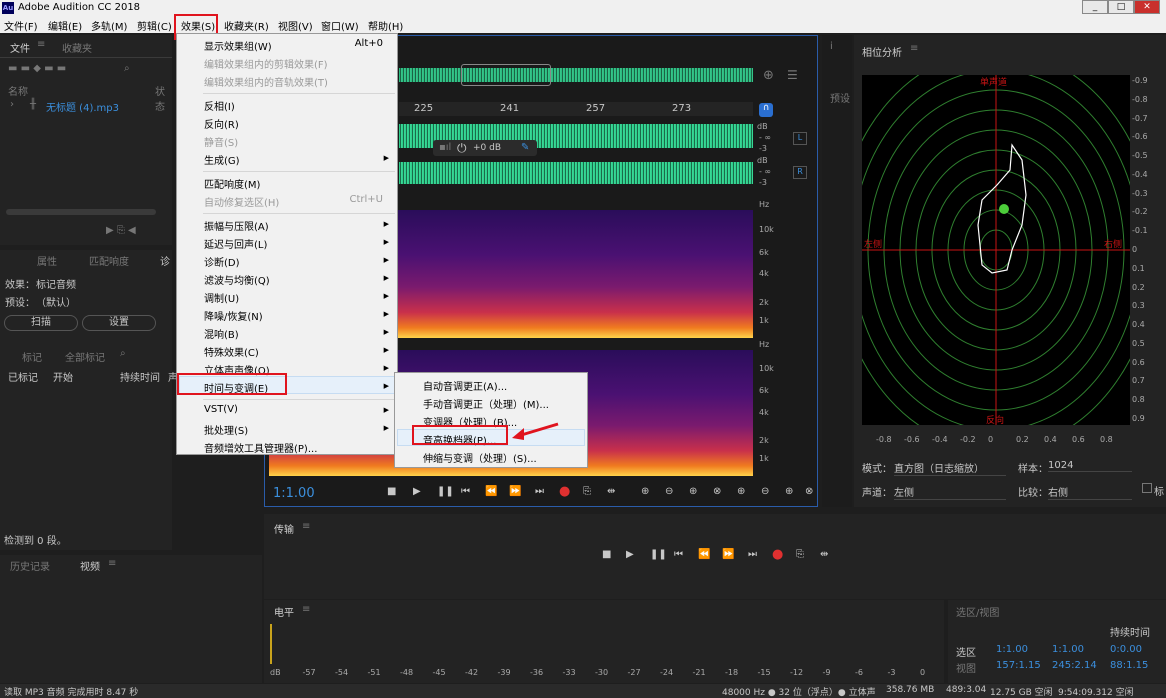 The image size is (1166, 698). Describe the element at coordinates (119, 323) in the screenshot. I see `settings-button: 设置` at that location.